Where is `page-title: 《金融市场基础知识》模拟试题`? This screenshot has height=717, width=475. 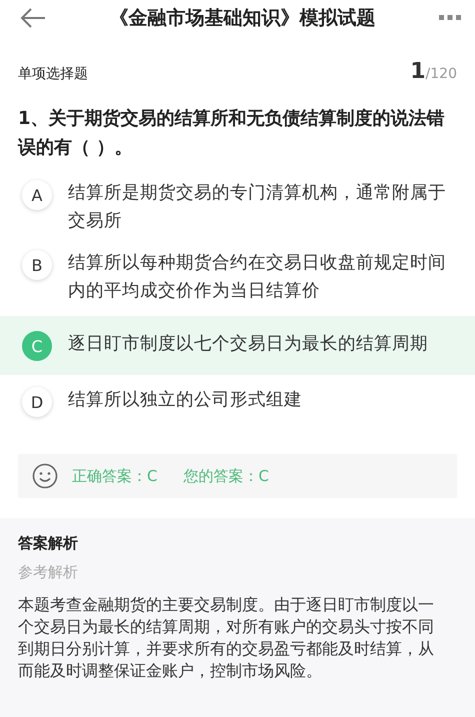 page-title: 《金融市场基础知识》模拟试题 is located at coordinates (243, 18).